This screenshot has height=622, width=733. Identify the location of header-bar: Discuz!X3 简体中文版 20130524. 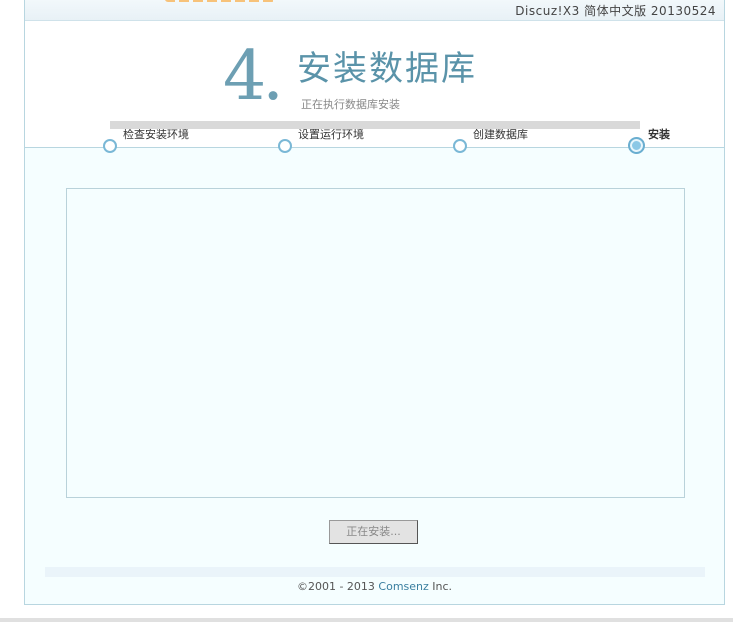
(374, 10).